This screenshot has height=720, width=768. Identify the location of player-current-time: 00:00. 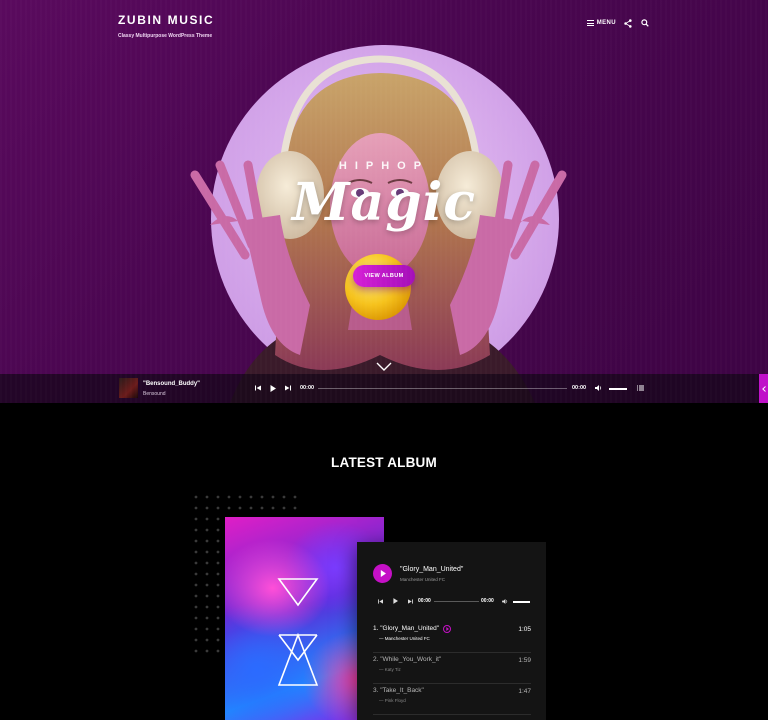
(307, 388).